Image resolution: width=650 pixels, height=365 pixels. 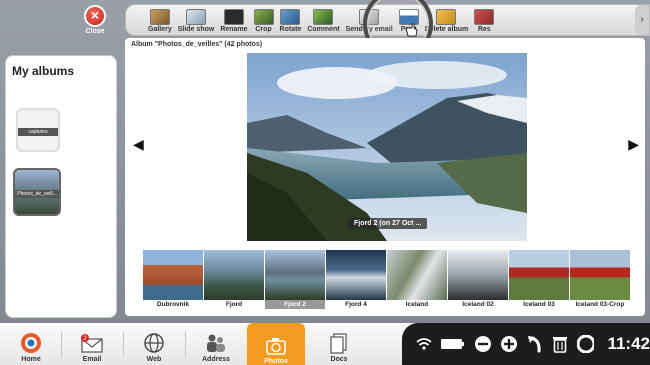 What do you see at coordinates (95, 16) in the screenshot?
I see `close-icon: ×` at bounding box center [95, 16].